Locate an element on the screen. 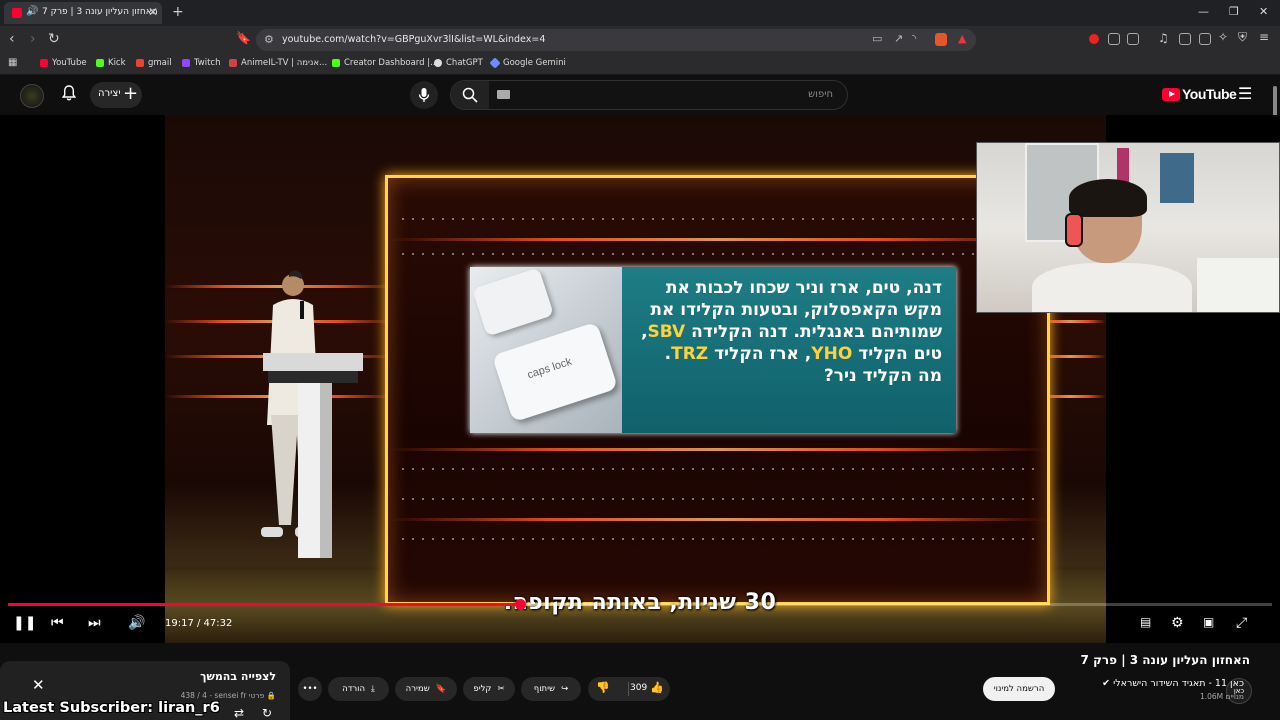 Image resolution: width=1280 pixels, height=720 pixels. streamer-hair is located at coordinates (1108, 198).